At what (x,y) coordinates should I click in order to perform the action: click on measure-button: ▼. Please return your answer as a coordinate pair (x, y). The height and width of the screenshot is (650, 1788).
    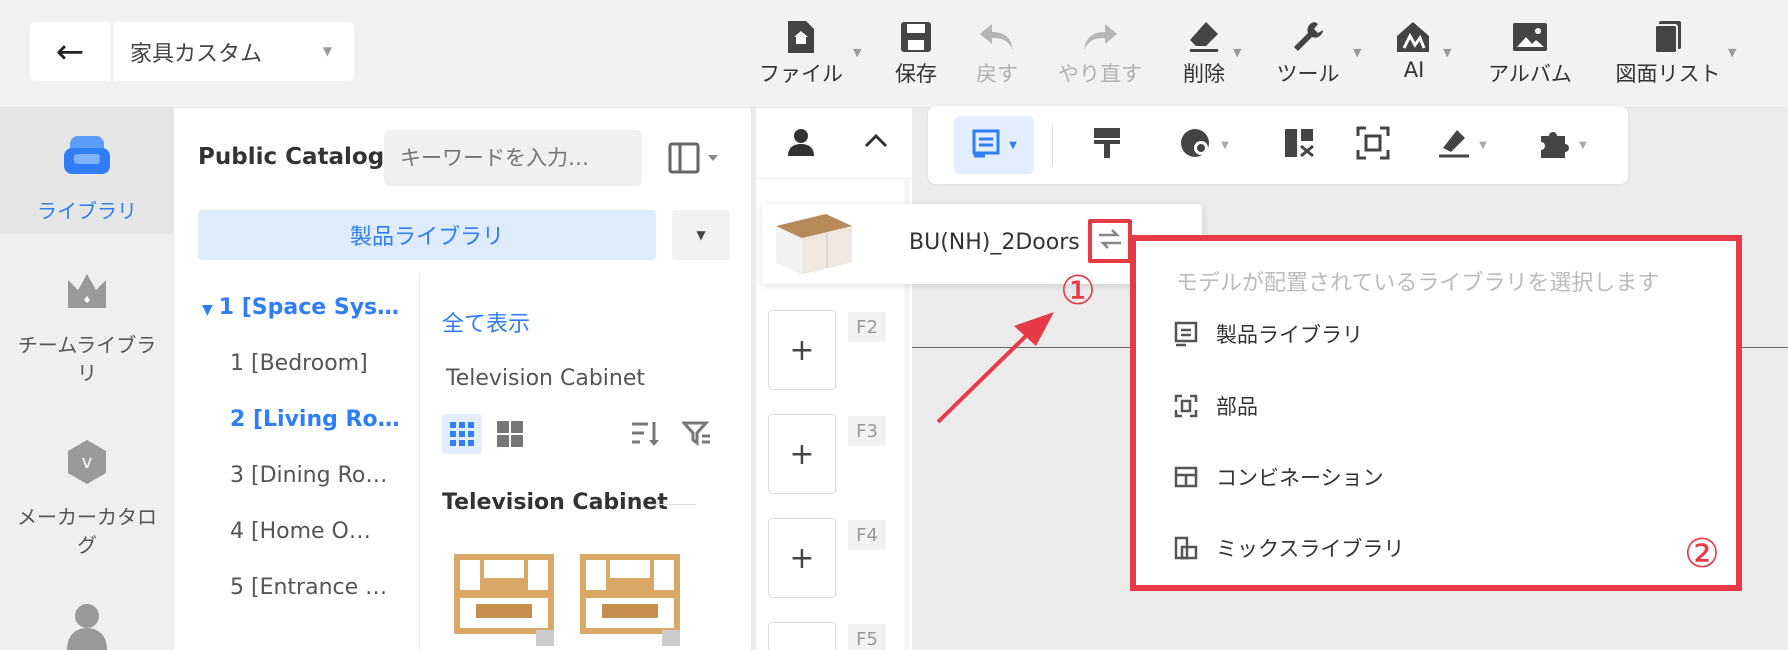
    Looking at the image, I should click on (1462, 145).